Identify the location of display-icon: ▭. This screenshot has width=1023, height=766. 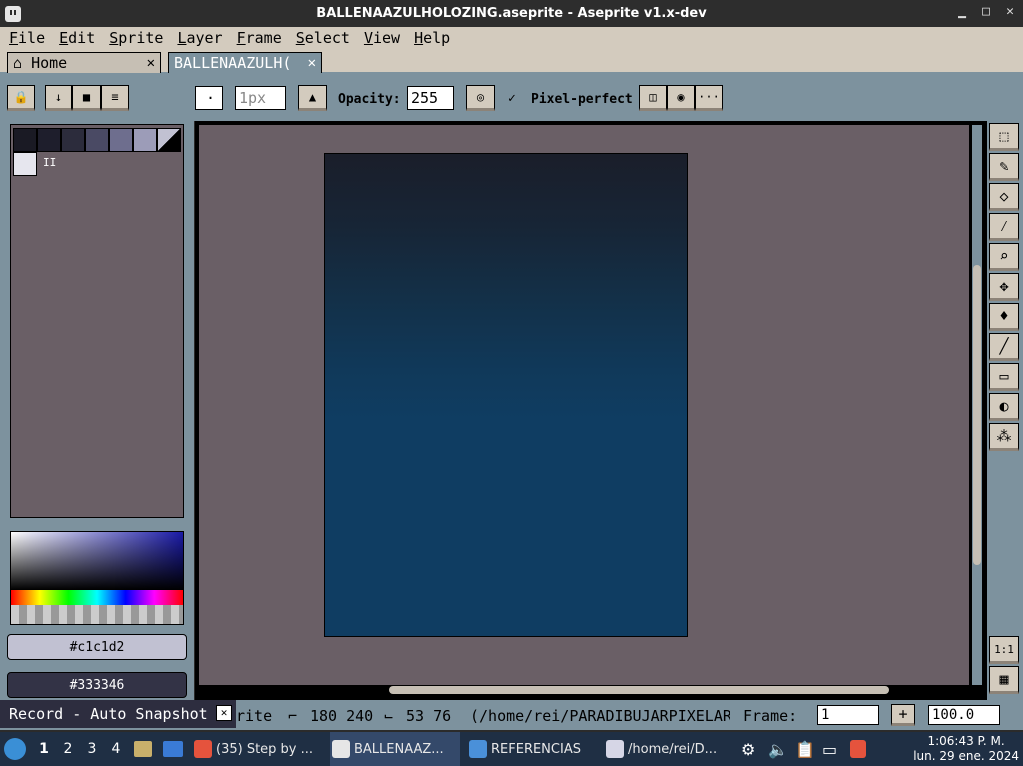
(829, 749).